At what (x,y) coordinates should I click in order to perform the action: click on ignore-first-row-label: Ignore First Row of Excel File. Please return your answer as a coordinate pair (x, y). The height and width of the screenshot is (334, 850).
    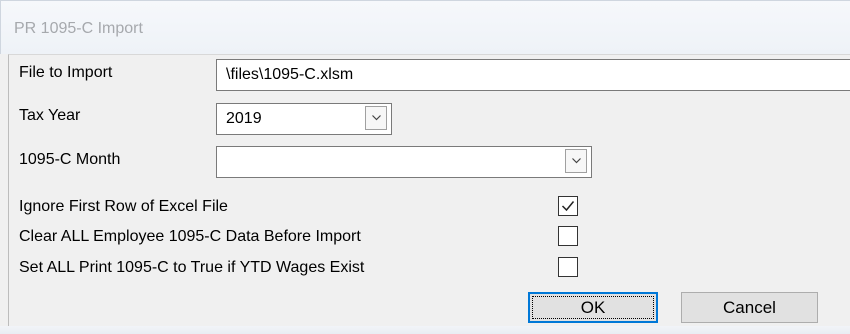
    Looking at the image, I should click on (123, 206).